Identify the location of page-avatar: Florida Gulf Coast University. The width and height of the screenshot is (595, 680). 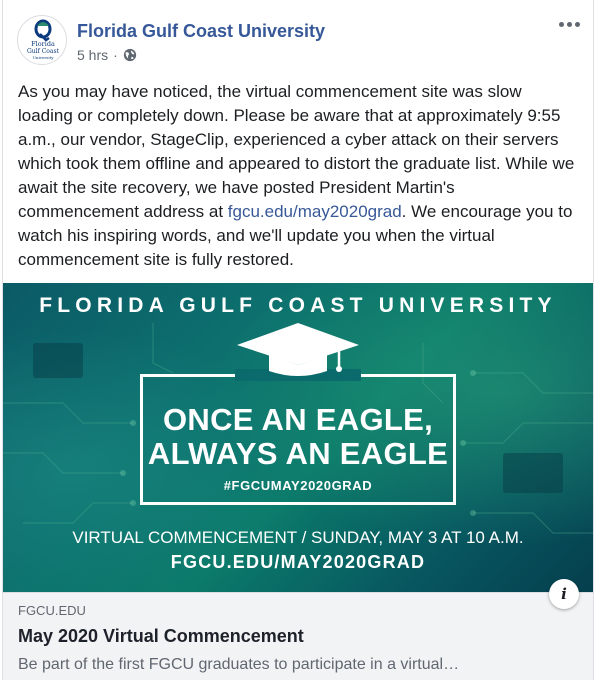
(42, 40).